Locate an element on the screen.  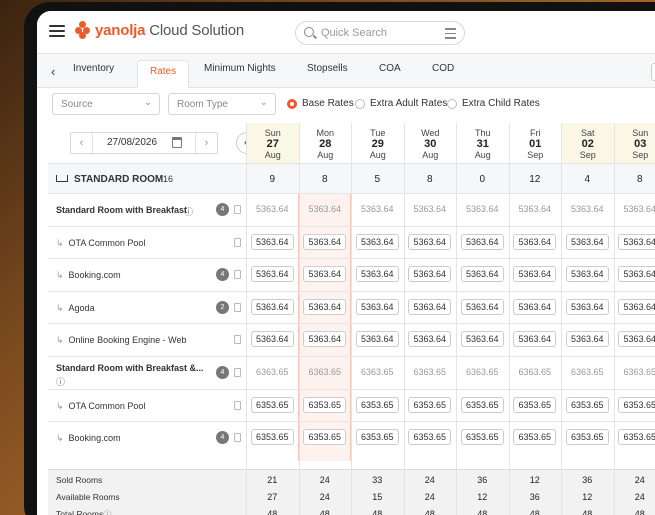
room-type-select: Room Type ⌄ is located at coordinates (222, 104).